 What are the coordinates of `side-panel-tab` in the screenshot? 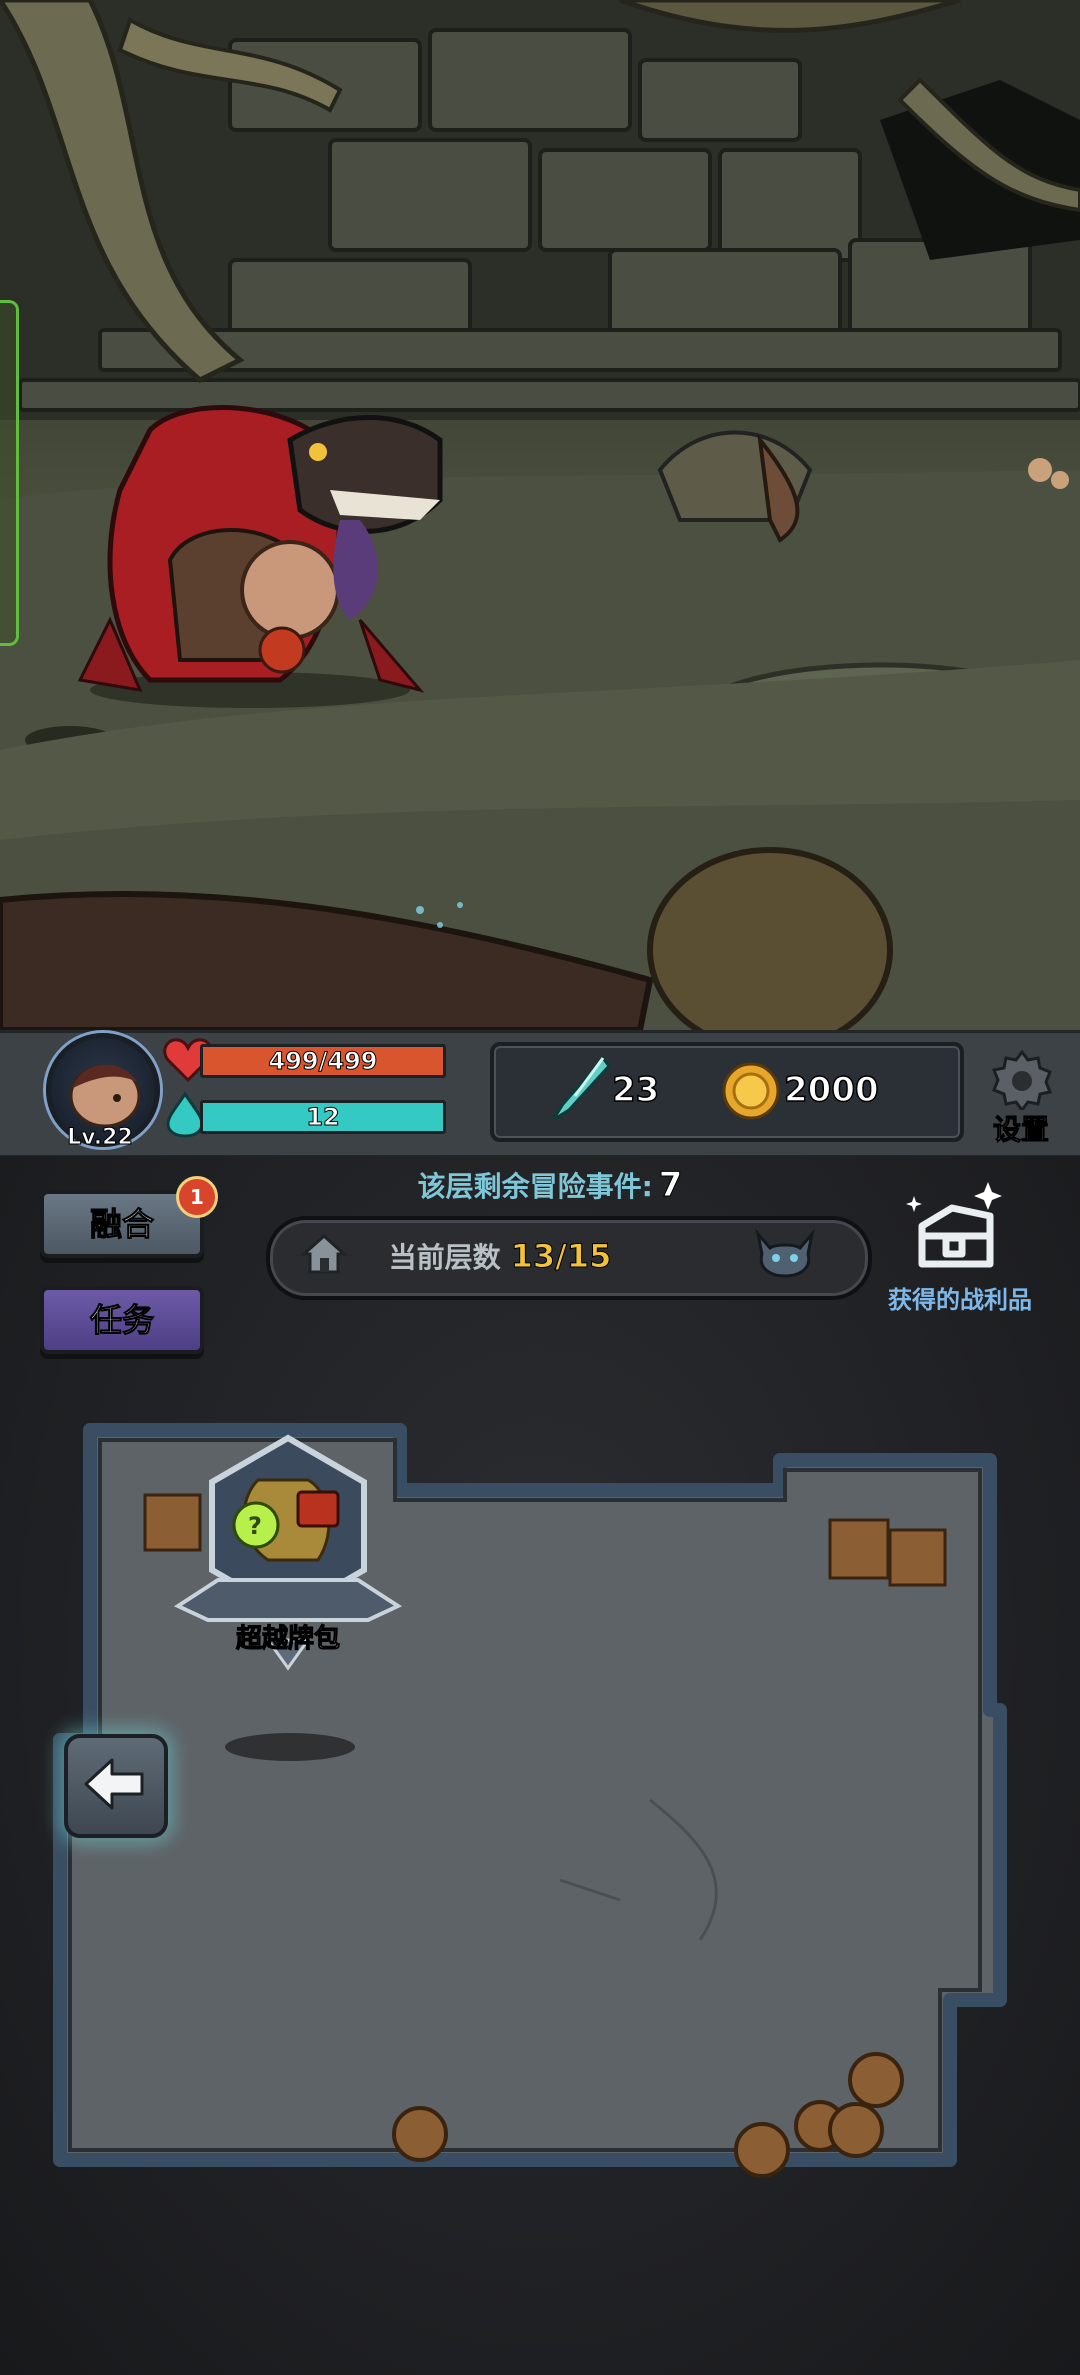 It's located at (9, 473).